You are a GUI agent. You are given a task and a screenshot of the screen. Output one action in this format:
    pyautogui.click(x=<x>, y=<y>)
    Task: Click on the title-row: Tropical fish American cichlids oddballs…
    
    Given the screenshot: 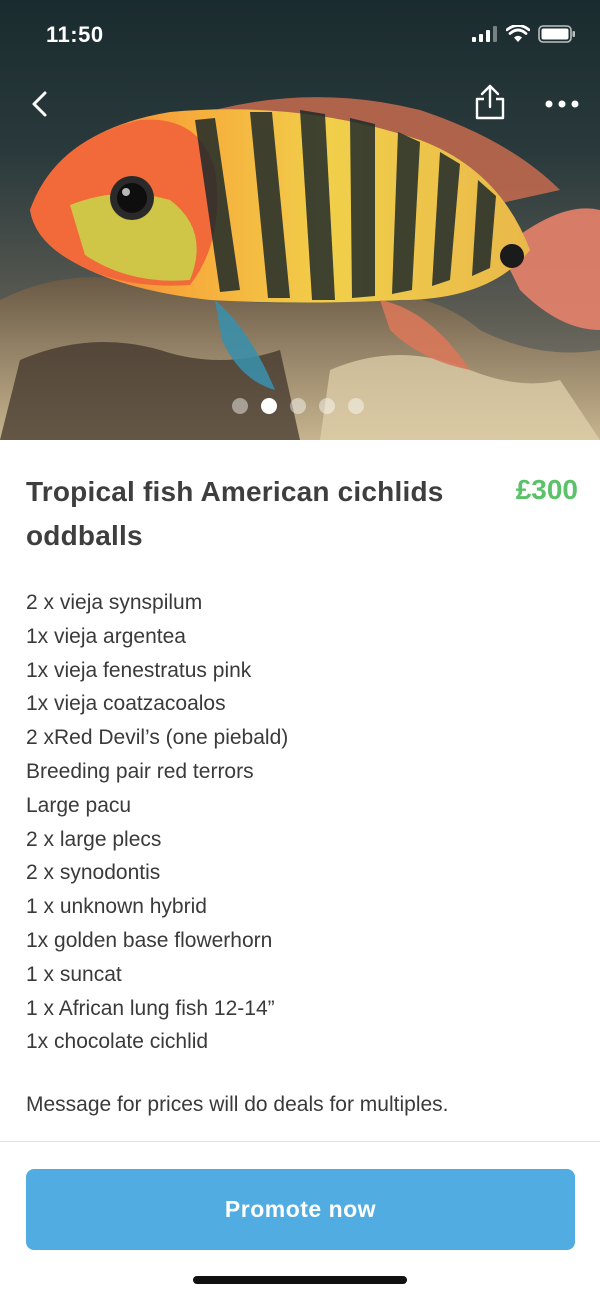 What is the action you would take?
    pyautogui.click(x=302, y=514)
    